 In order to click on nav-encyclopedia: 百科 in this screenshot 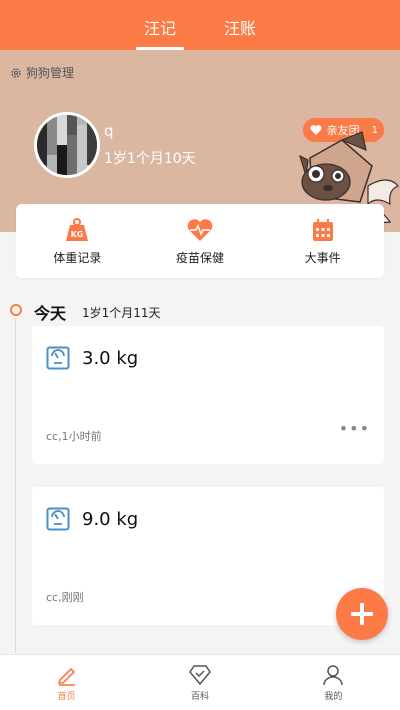, I will do `click(199, 682)`.